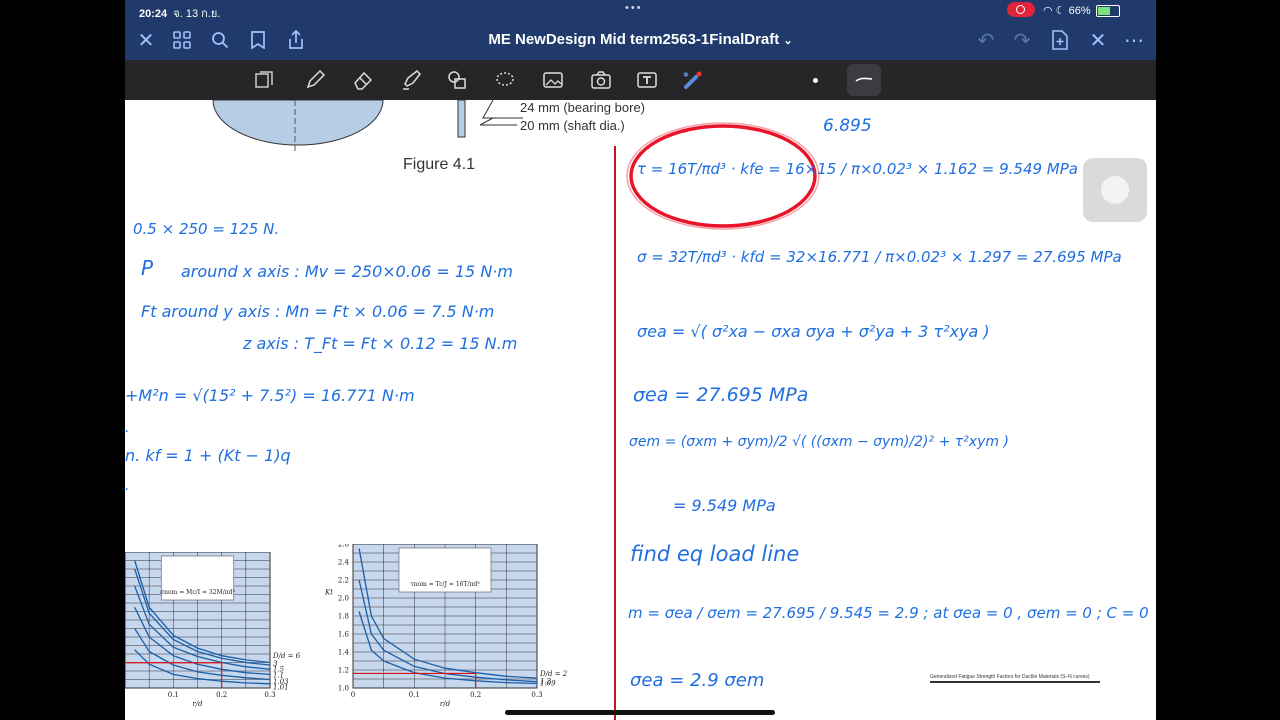 The width and height of the screenshot is (1280, 720). Describe the element at coordinates (208, 455) in the screenshot. I see `note-line: n. kf = 1 + (Kt − 1)q` at that location.